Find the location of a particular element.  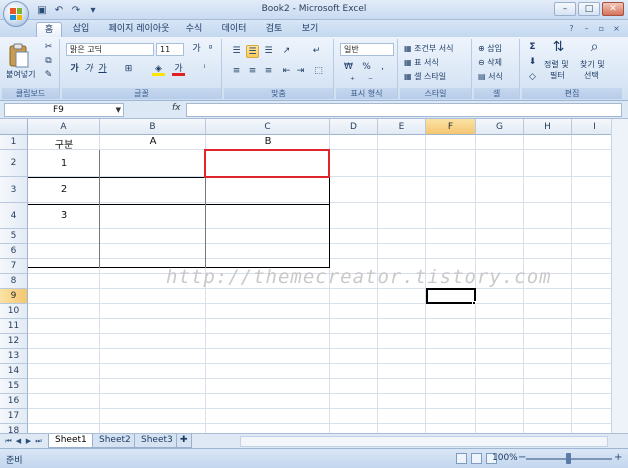

conditional-format-button: ▦ 조건부 서식 is located at coordinates (428, 48).